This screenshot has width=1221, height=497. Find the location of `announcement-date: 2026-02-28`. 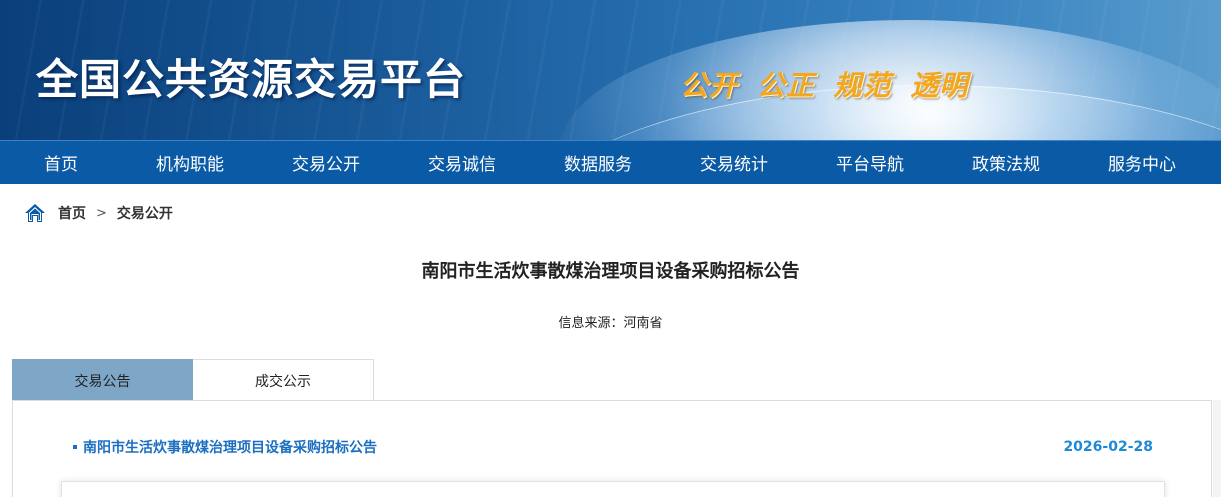

announcement-date: 2026-02-28 is located at coordinates (1108, 447).